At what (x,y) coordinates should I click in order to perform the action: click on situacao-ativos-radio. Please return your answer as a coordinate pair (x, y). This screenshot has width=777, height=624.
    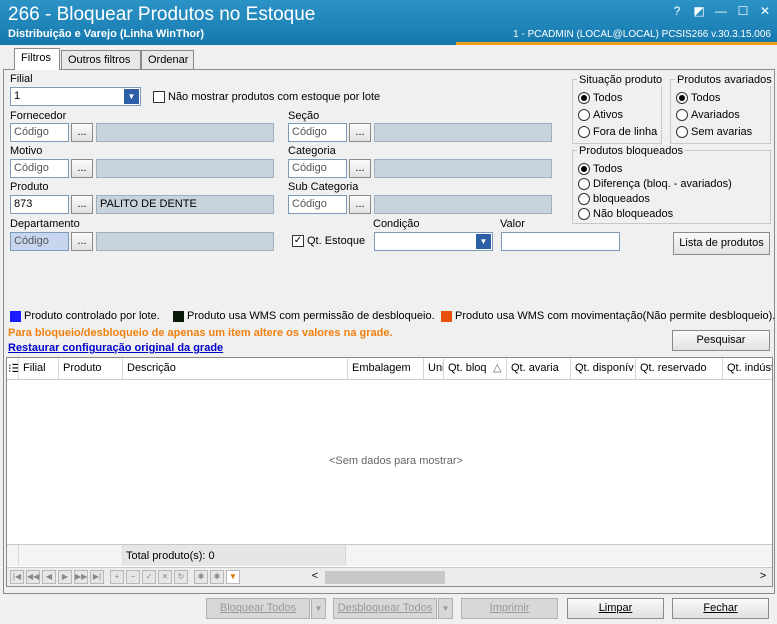
    Looking at the image, I should click on (584, 115).